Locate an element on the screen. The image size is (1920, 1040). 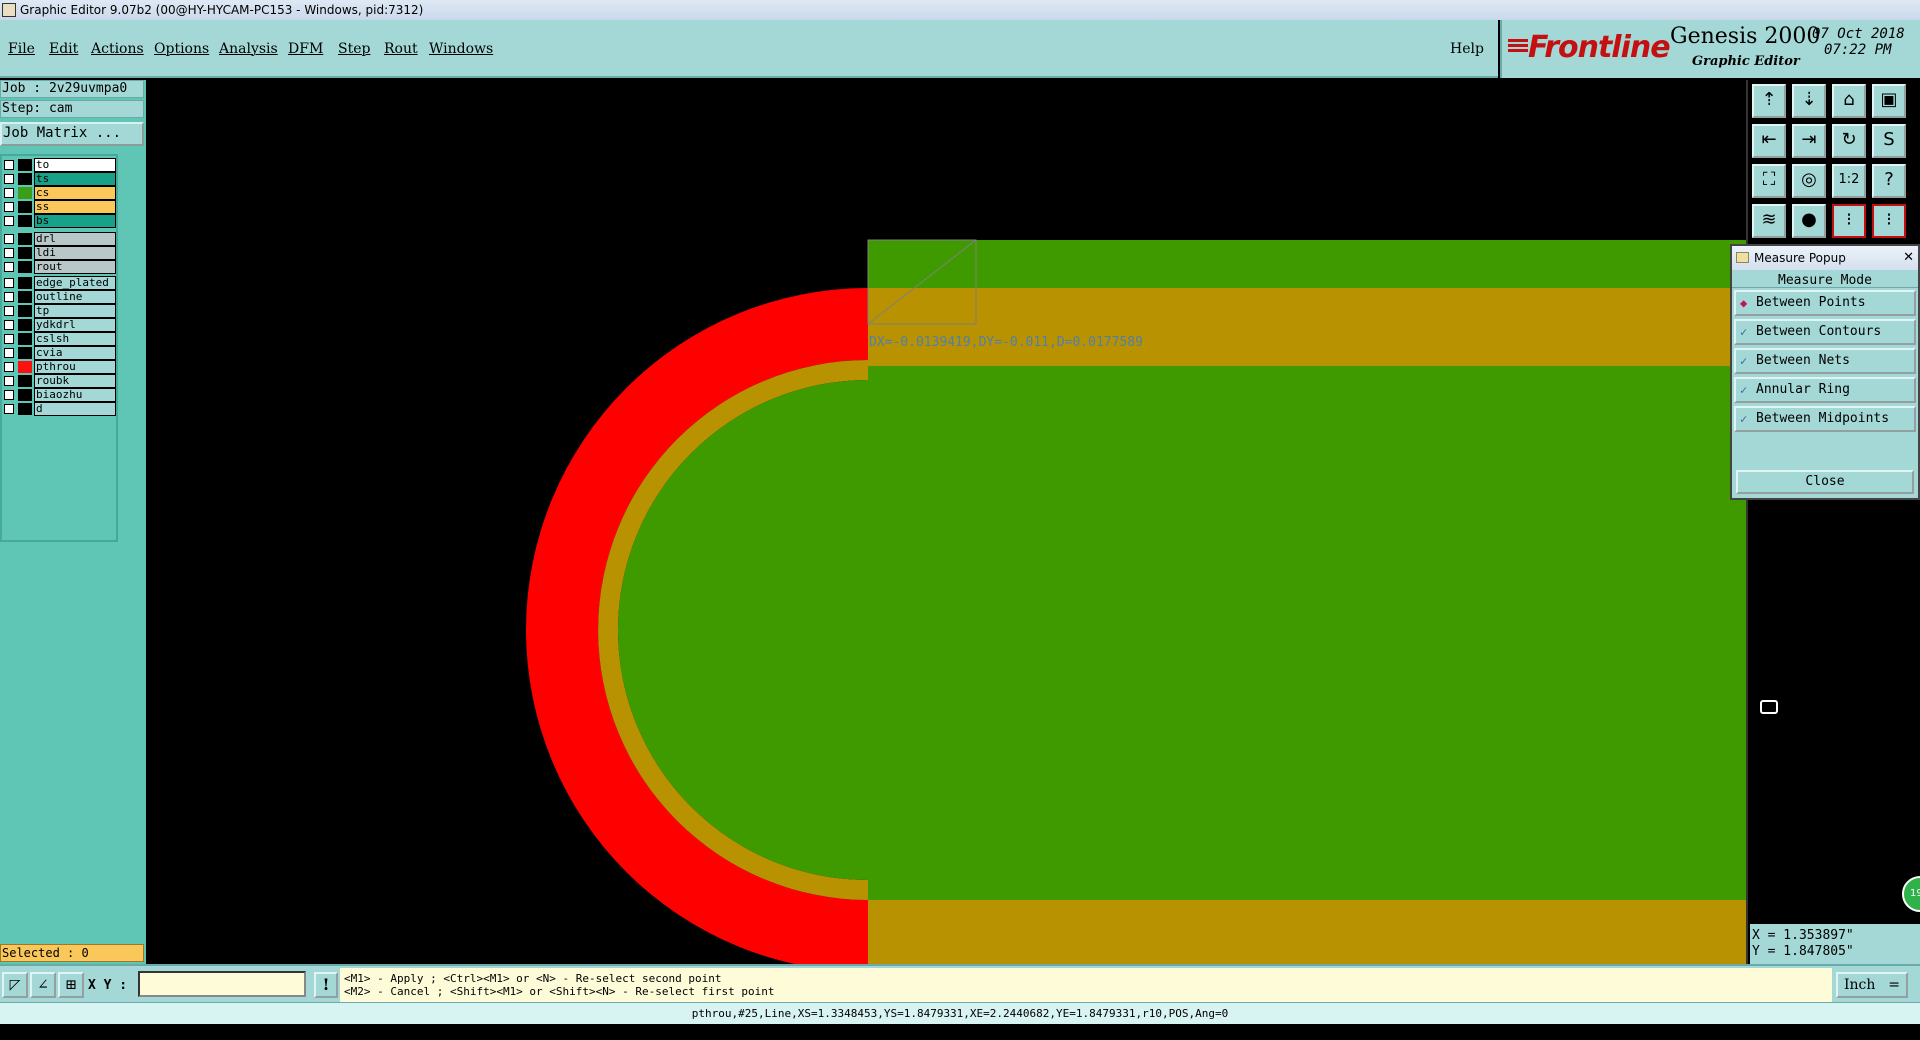
units-dropdown: Inch = is located at coordinates (1872, 985).